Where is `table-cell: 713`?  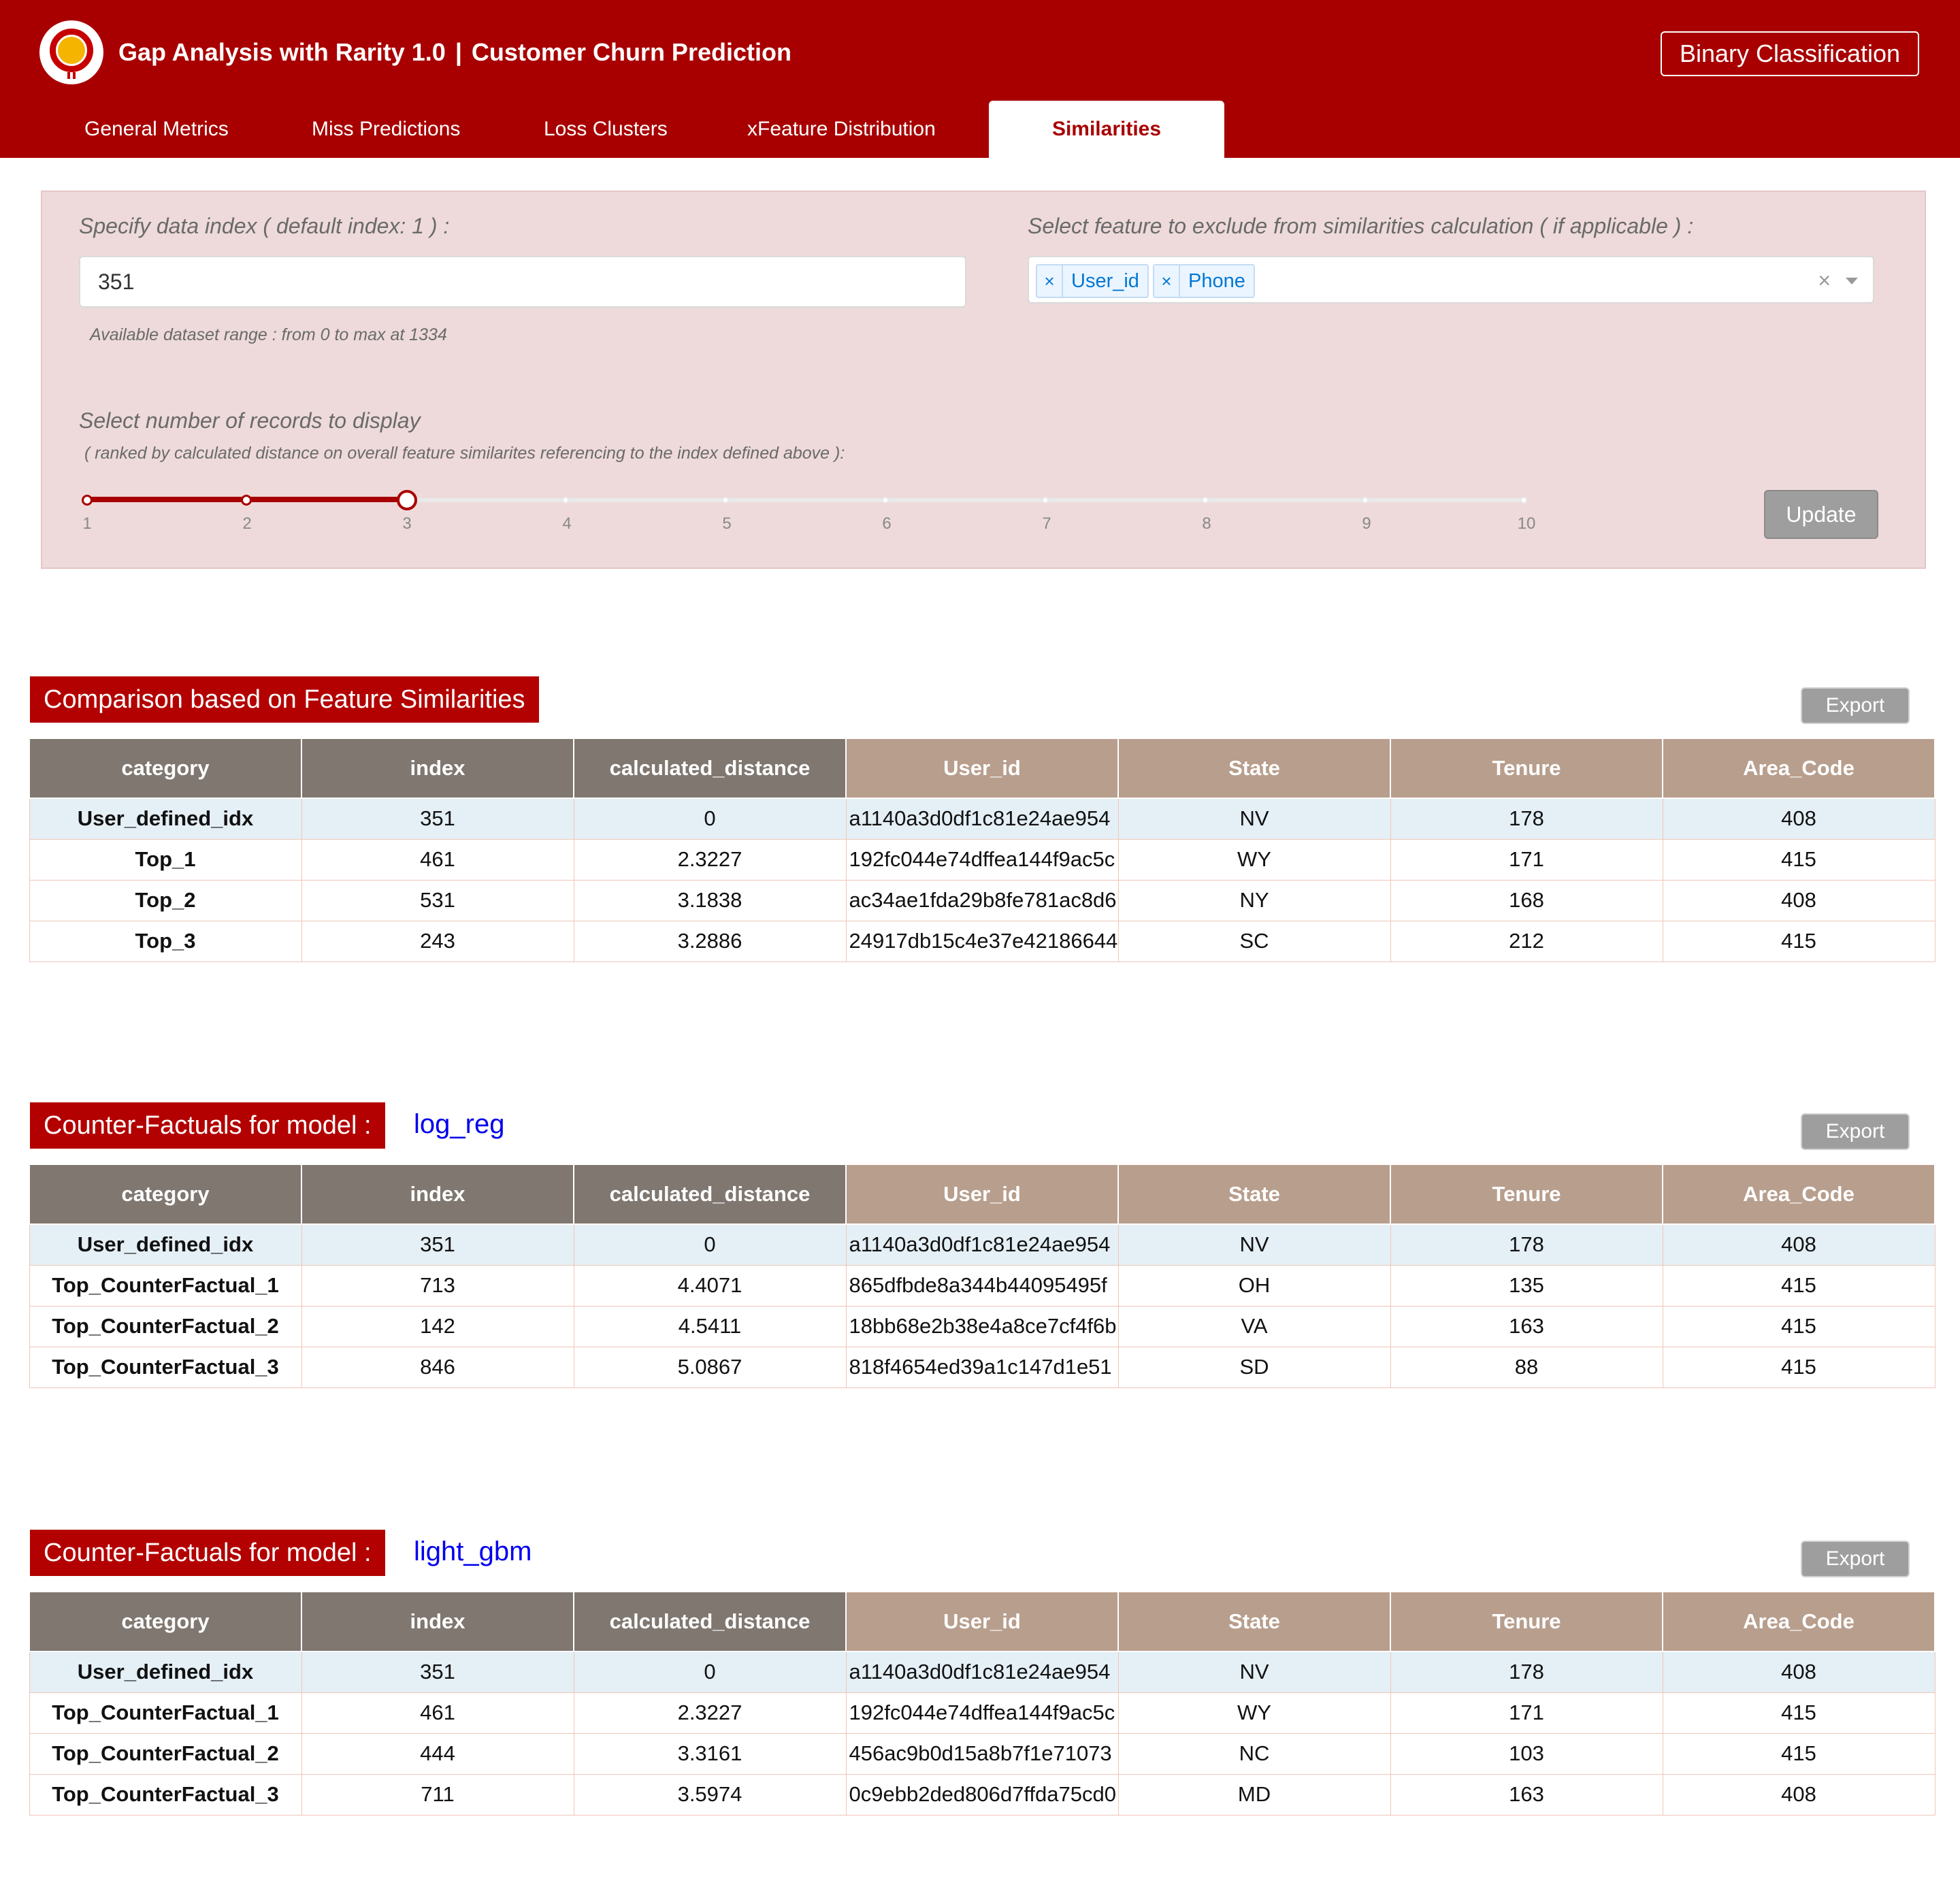 table-cell: 713 is located at coordinates (438, 1286).